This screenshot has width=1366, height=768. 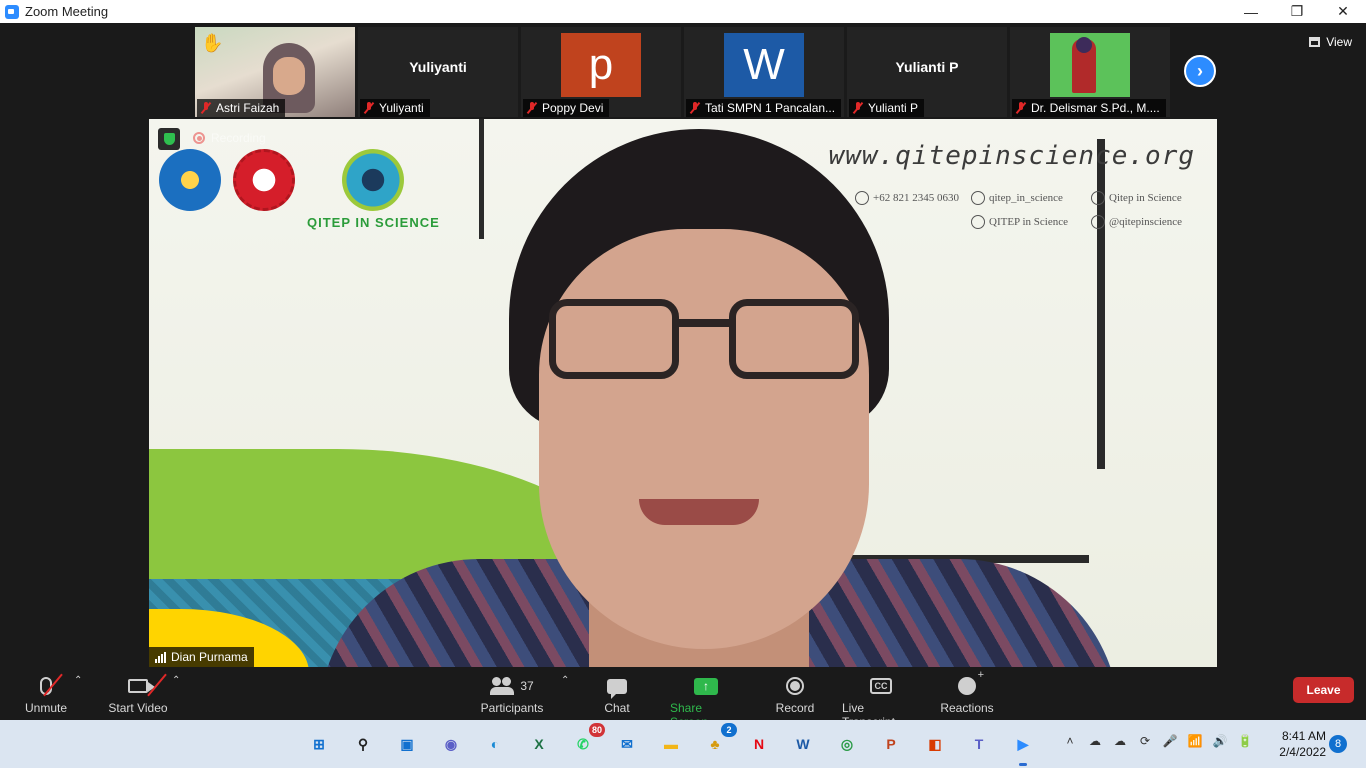 What do you see at coordinates (1298, 744) in the screenshot?
I see `taskbar-clock: 8:41 AM 2/4/2022` at bounding box center [1298, 744].